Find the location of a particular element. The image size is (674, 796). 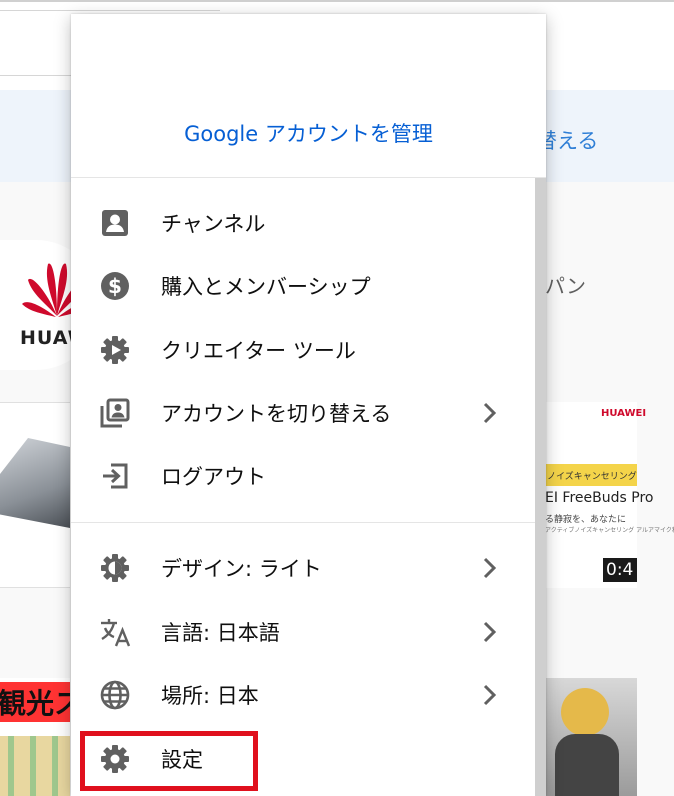

ad-description-fragment: パン is located at coordinates (565, 286).